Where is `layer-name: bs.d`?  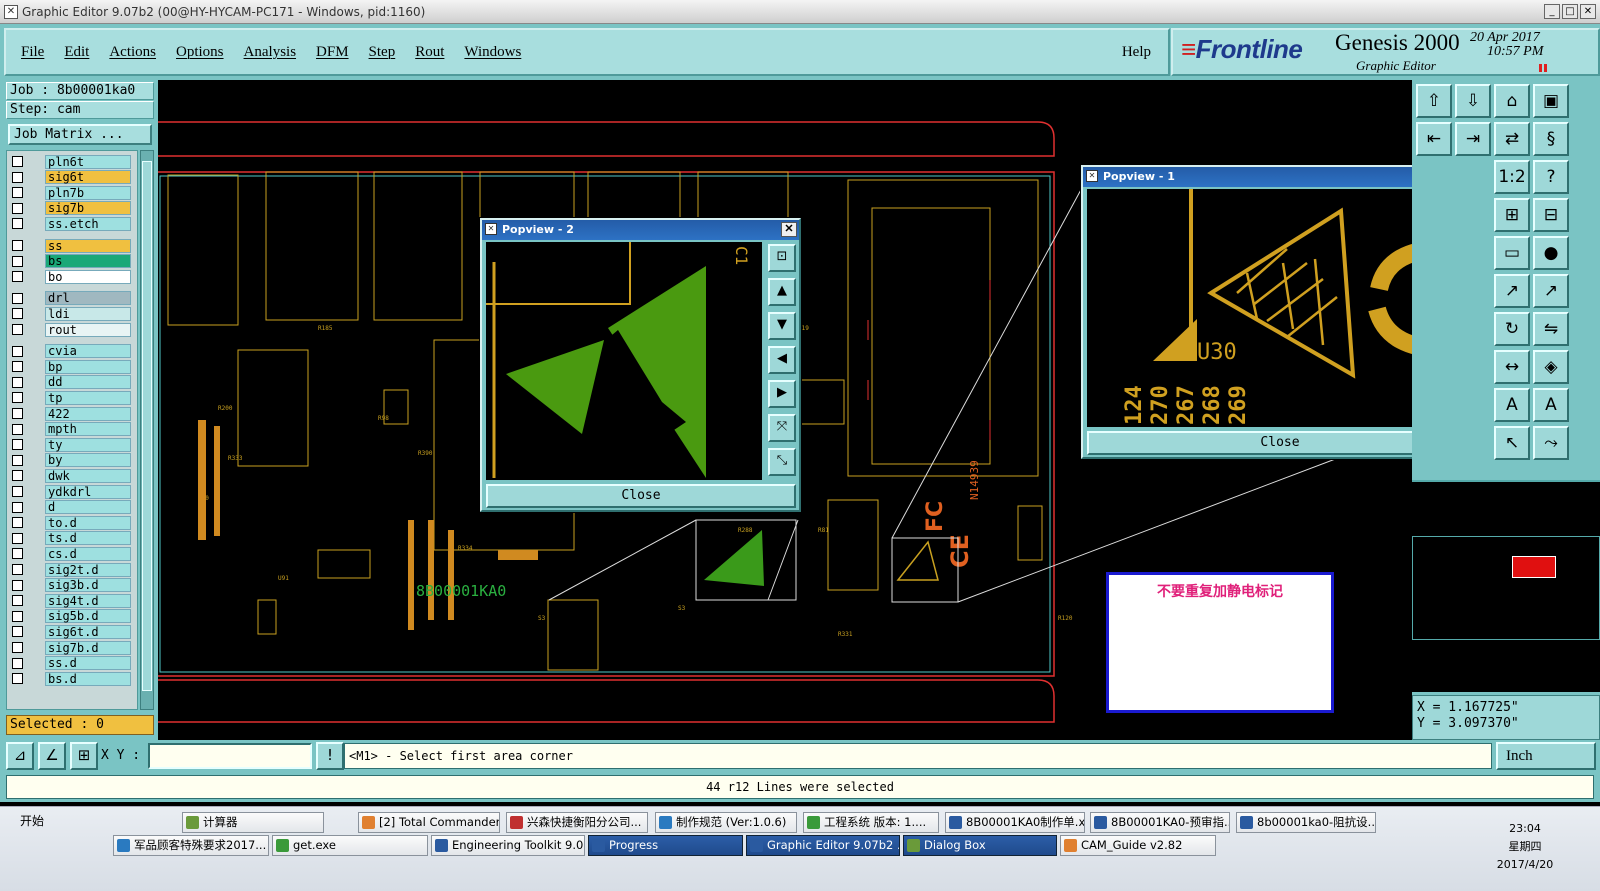 layer-name: bs.d is located at coordinates (88, 678).